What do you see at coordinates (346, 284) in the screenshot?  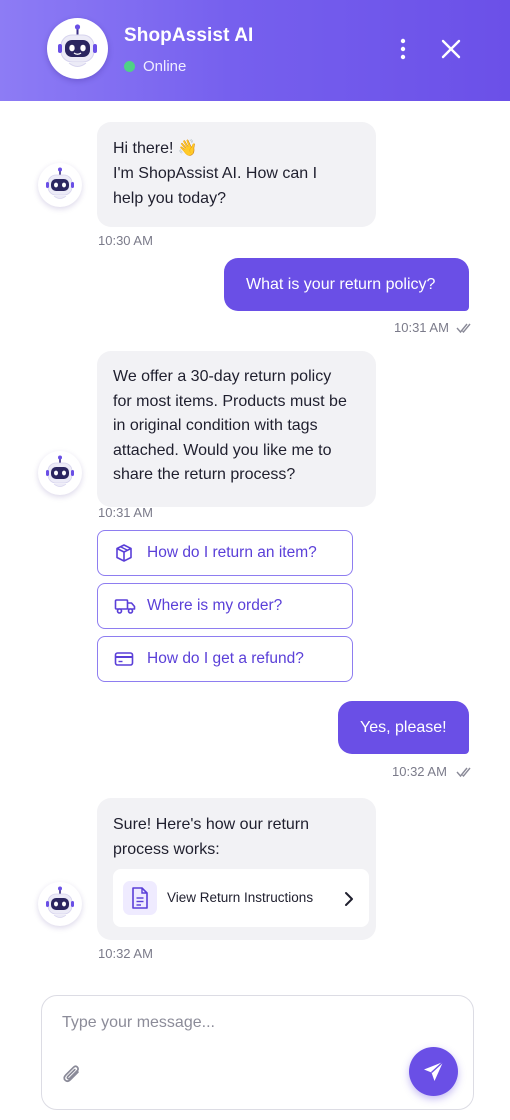 I see `user-message: What is your return policy?` at bounding box center [346, 284].